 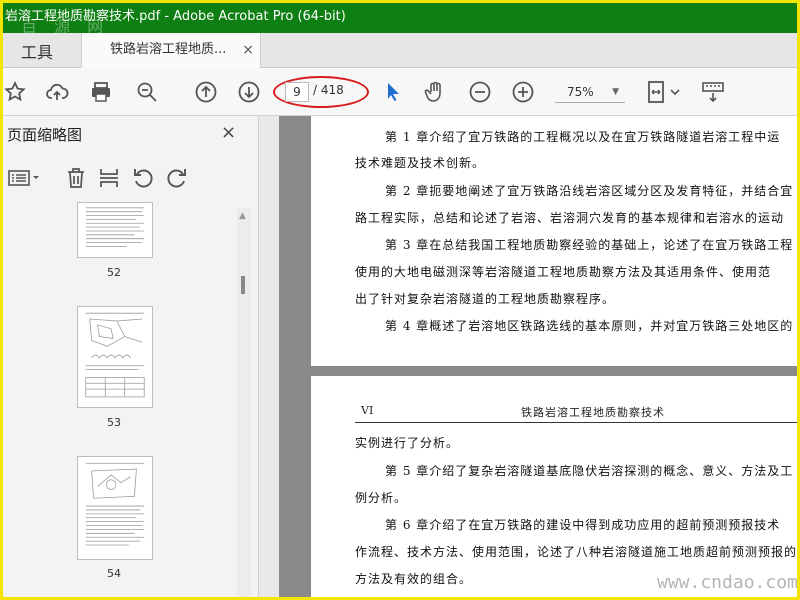 I want to click on delete-icon, so click(x=76, y=178).